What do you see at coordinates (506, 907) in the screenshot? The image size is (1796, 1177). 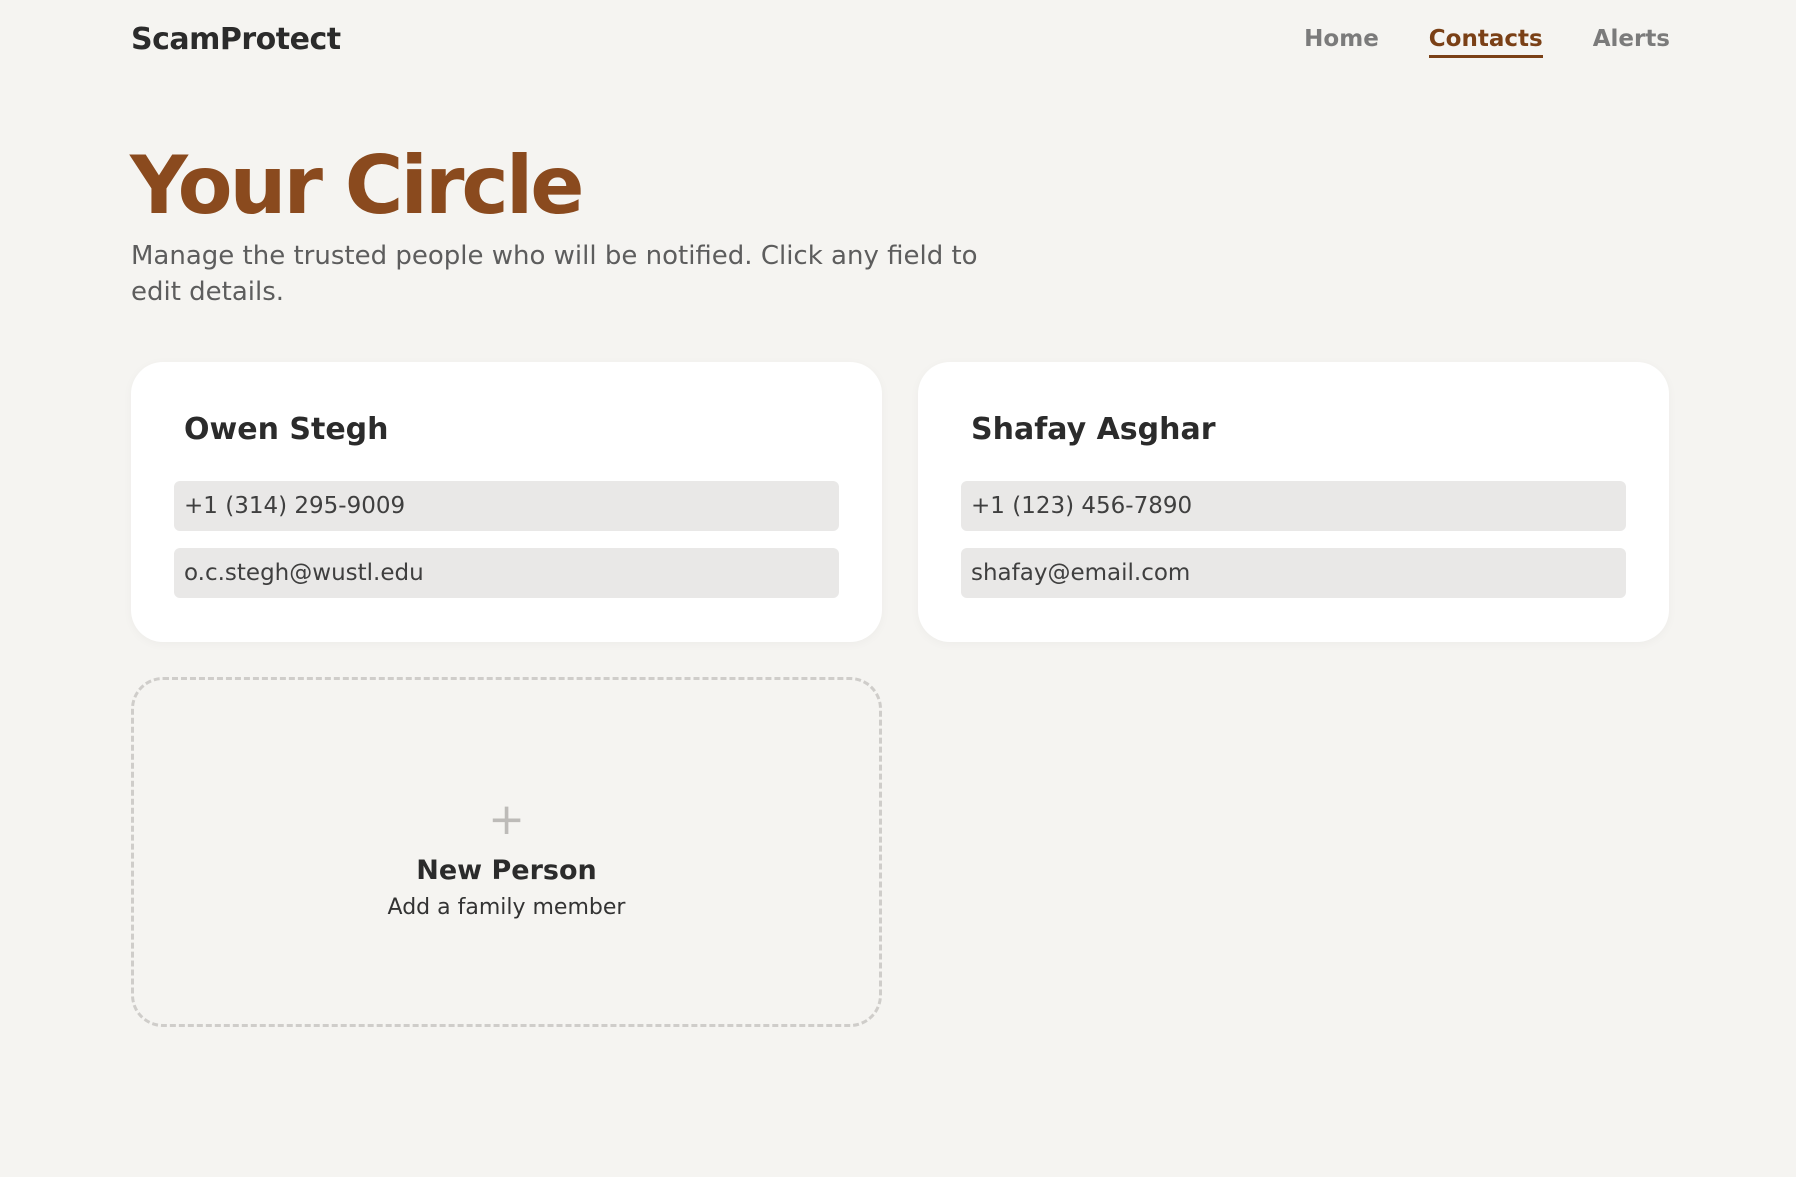 I see `add-person-subtitle: Add a family member` at bounding box center [506, 907].